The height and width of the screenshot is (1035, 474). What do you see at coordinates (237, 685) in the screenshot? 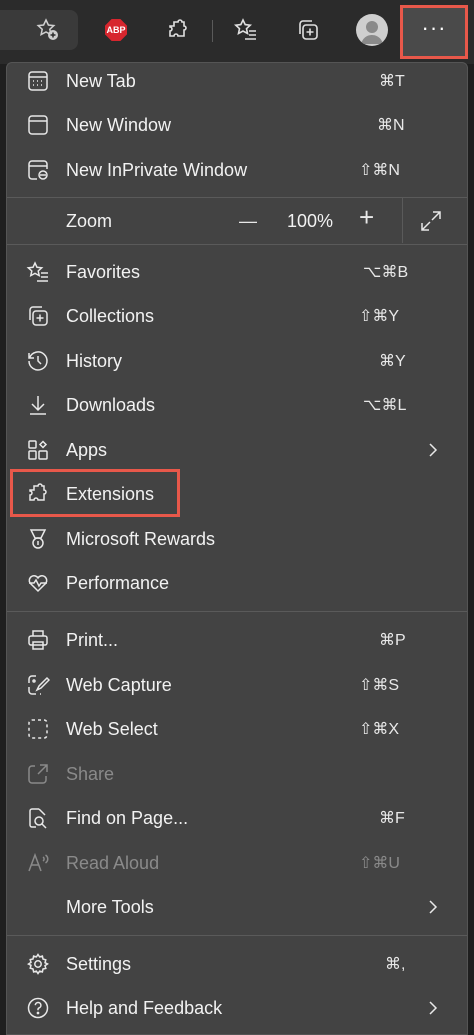
I see `menu-item-web-capture: Web Capture ⇧⌘S` at bounding box center [237, 685].